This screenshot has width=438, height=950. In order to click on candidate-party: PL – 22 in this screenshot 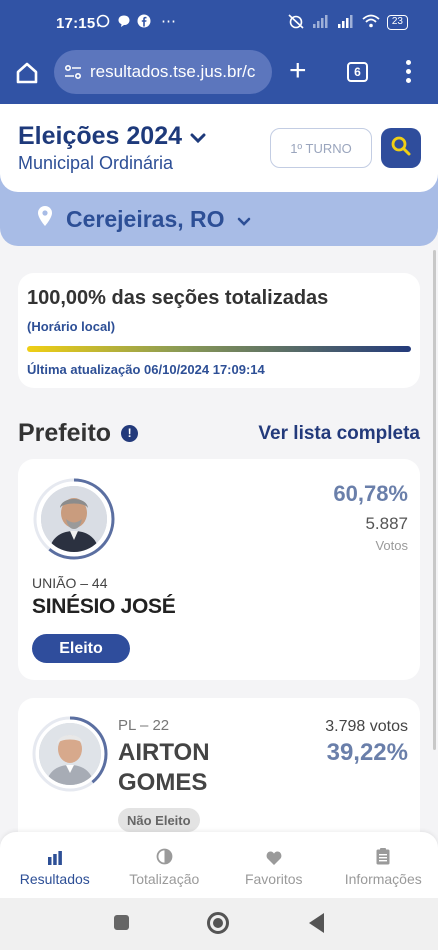, I will do `click(144, 725)`.